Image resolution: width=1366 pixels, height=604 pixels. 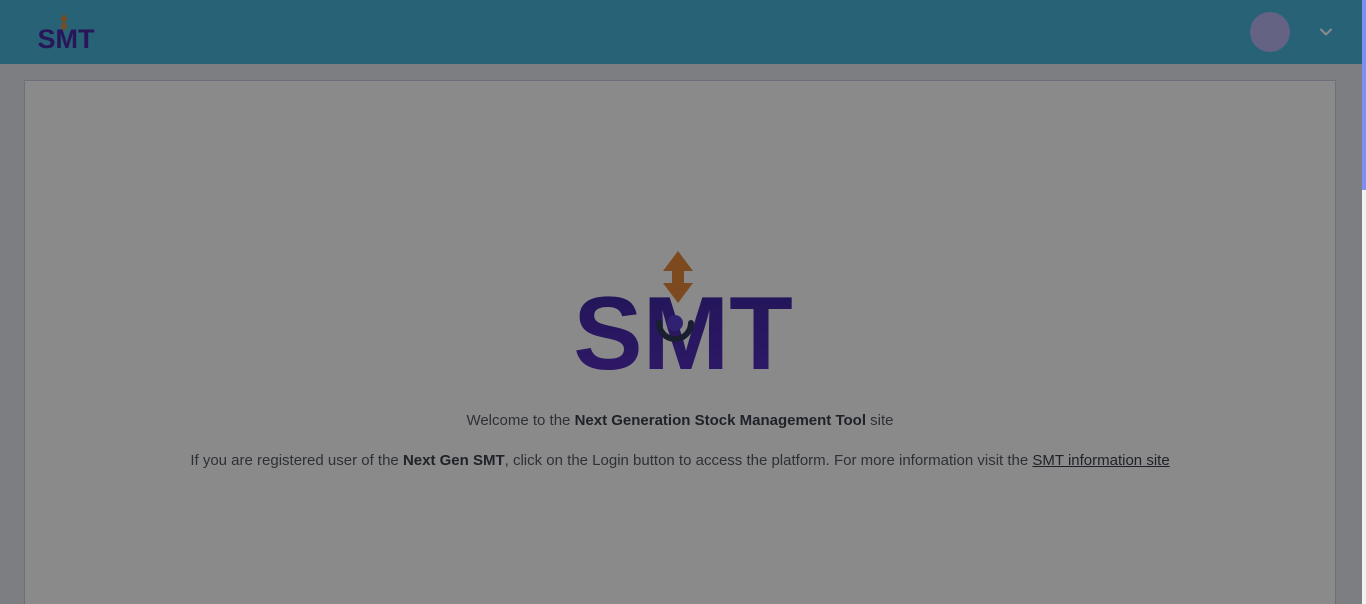 I want to click on scrollbar-thumb, so click(x=1364, y=95).